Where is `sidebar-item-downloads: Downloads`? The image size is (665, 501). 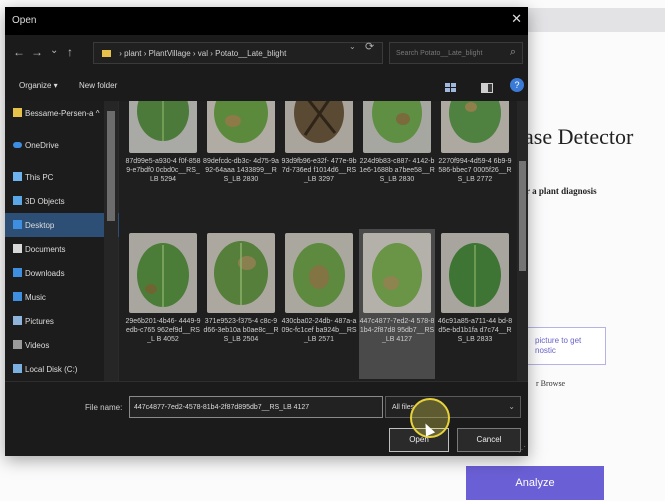 sidebar-item-downloads: Downloads is located at coordinates (62, 273).